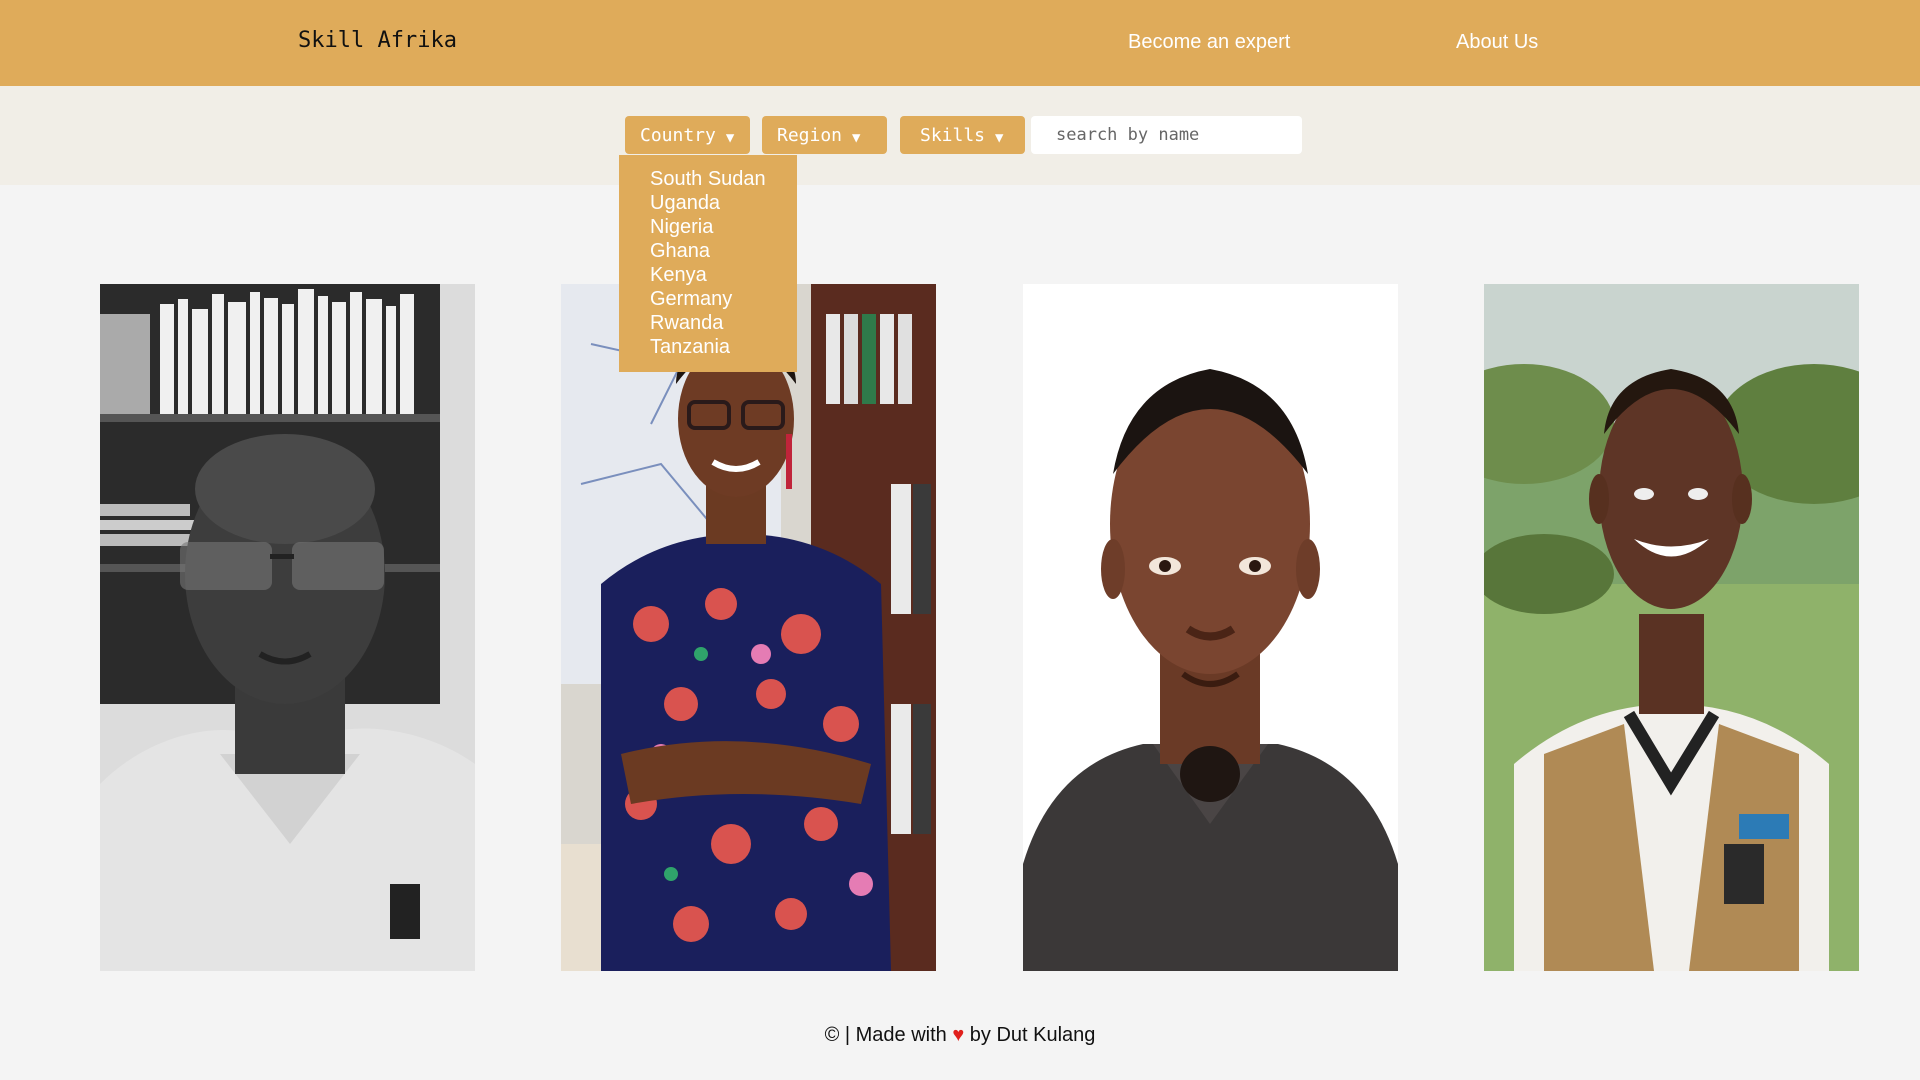 Image resolution: width=1920 pixels, height=1080 pixels. Describe the element at coordinates (723, 347) in the screenshot. I see `country-option: Tanzania` at that location.